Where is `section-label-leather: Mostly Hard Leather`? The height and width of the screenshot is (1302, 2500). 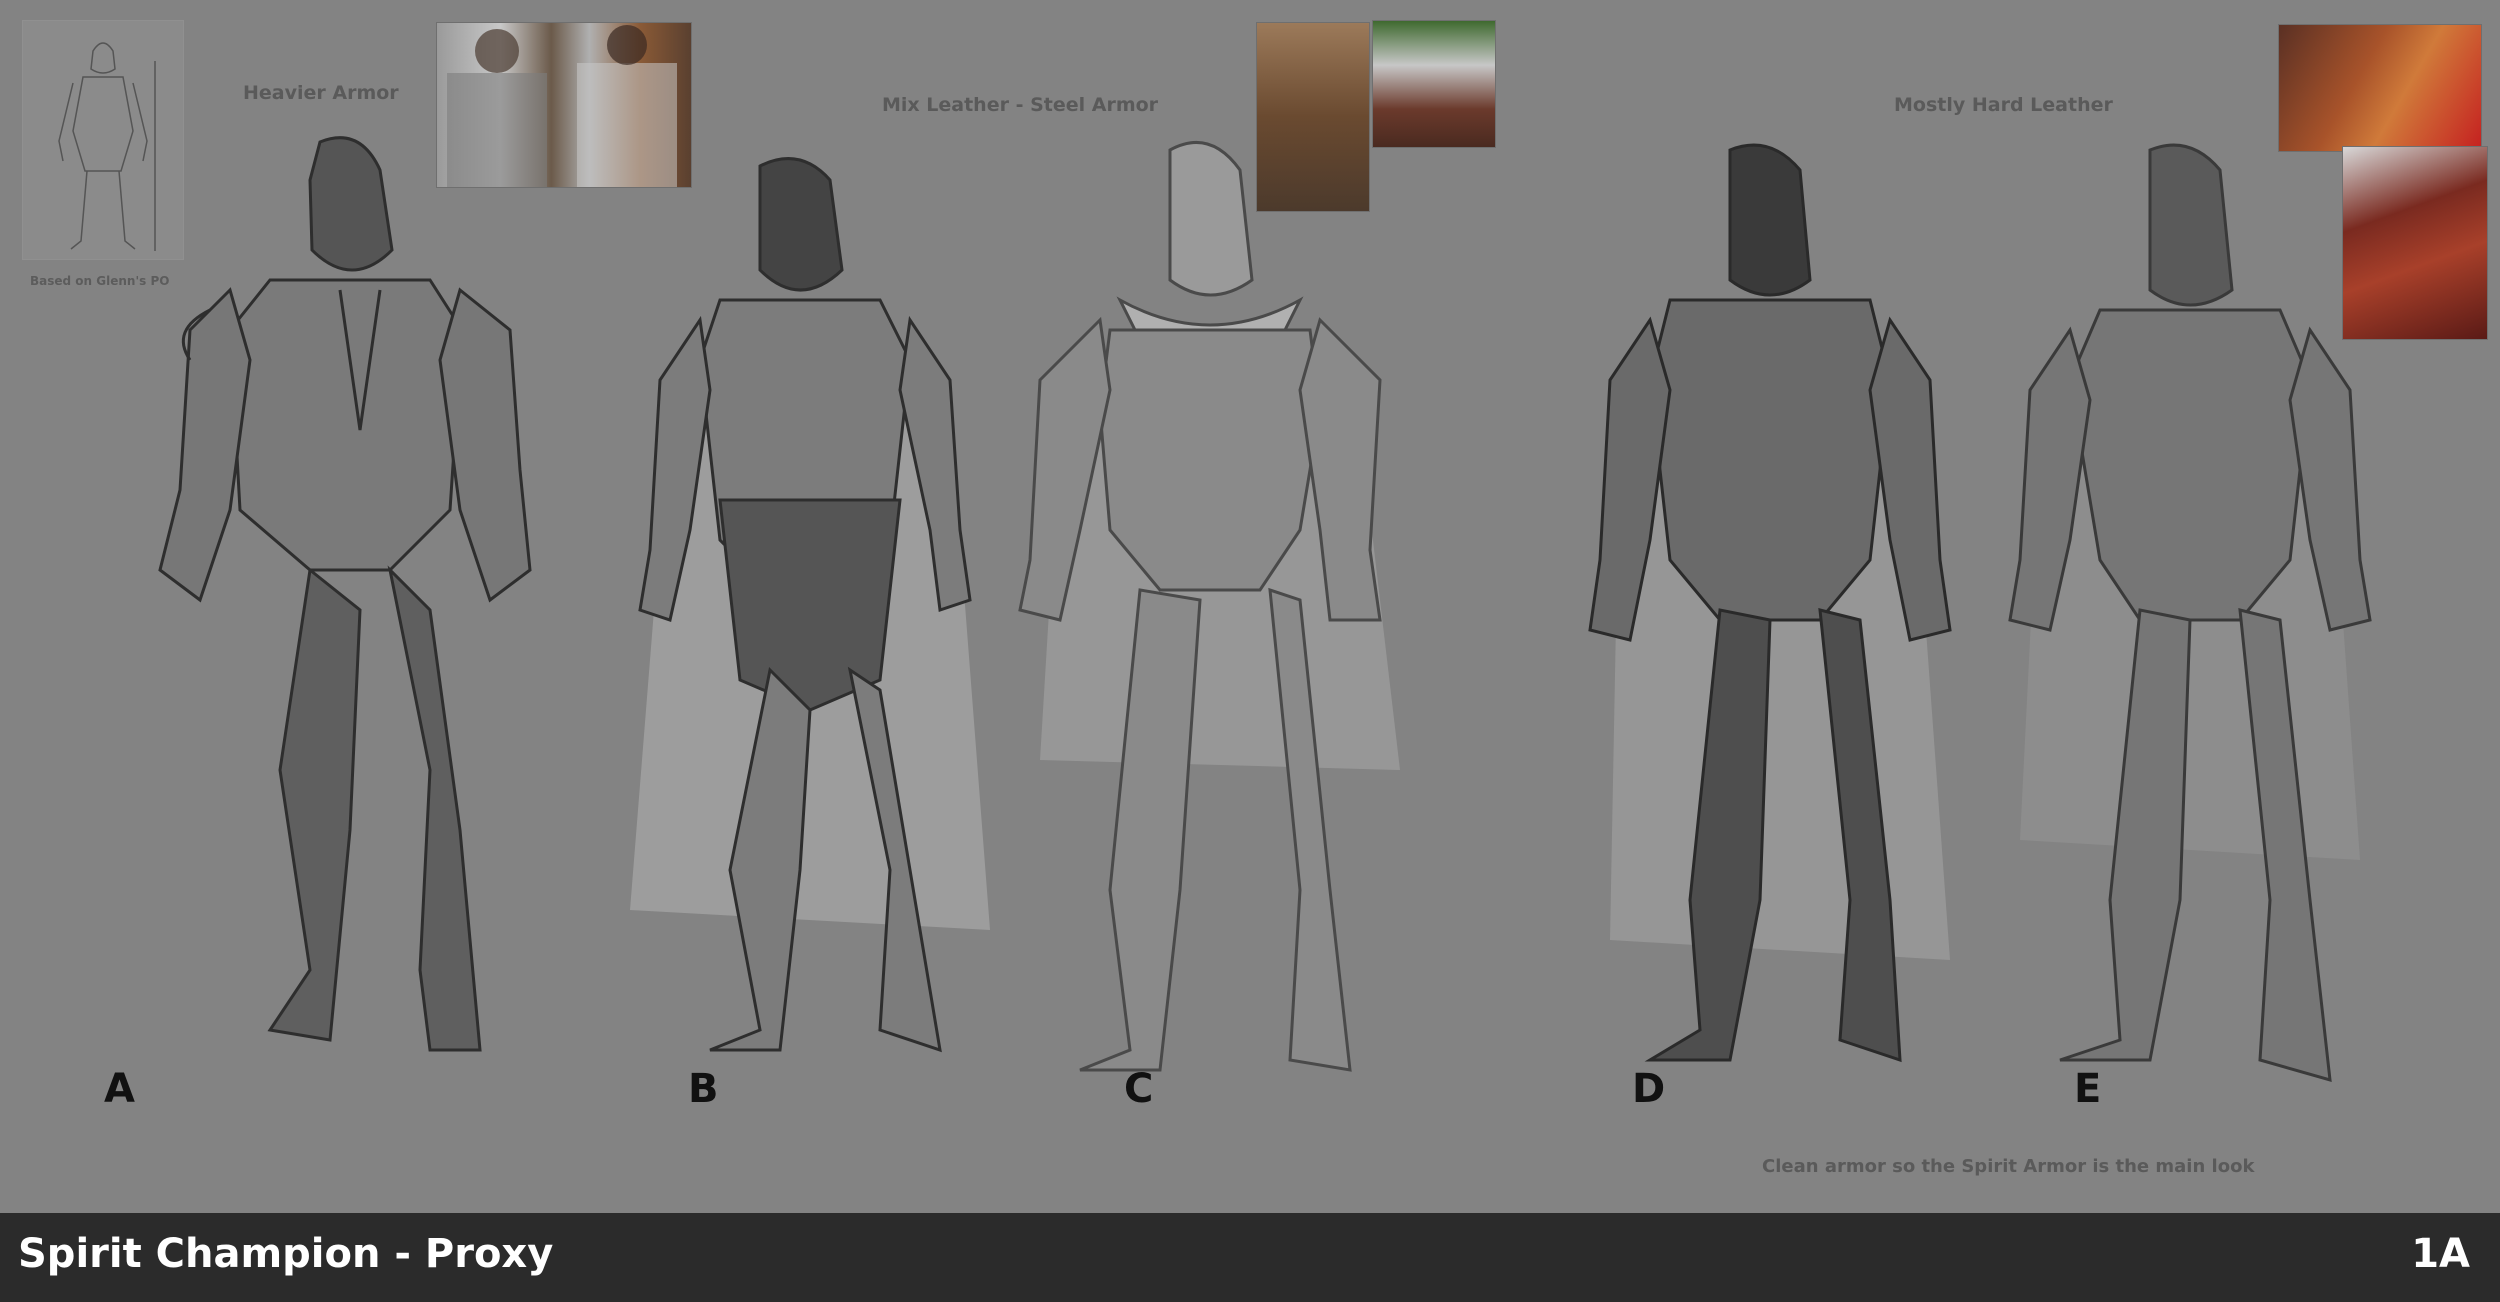 section-label-leather: Mostly Hard Leather is located at coordinates (2003, 105).